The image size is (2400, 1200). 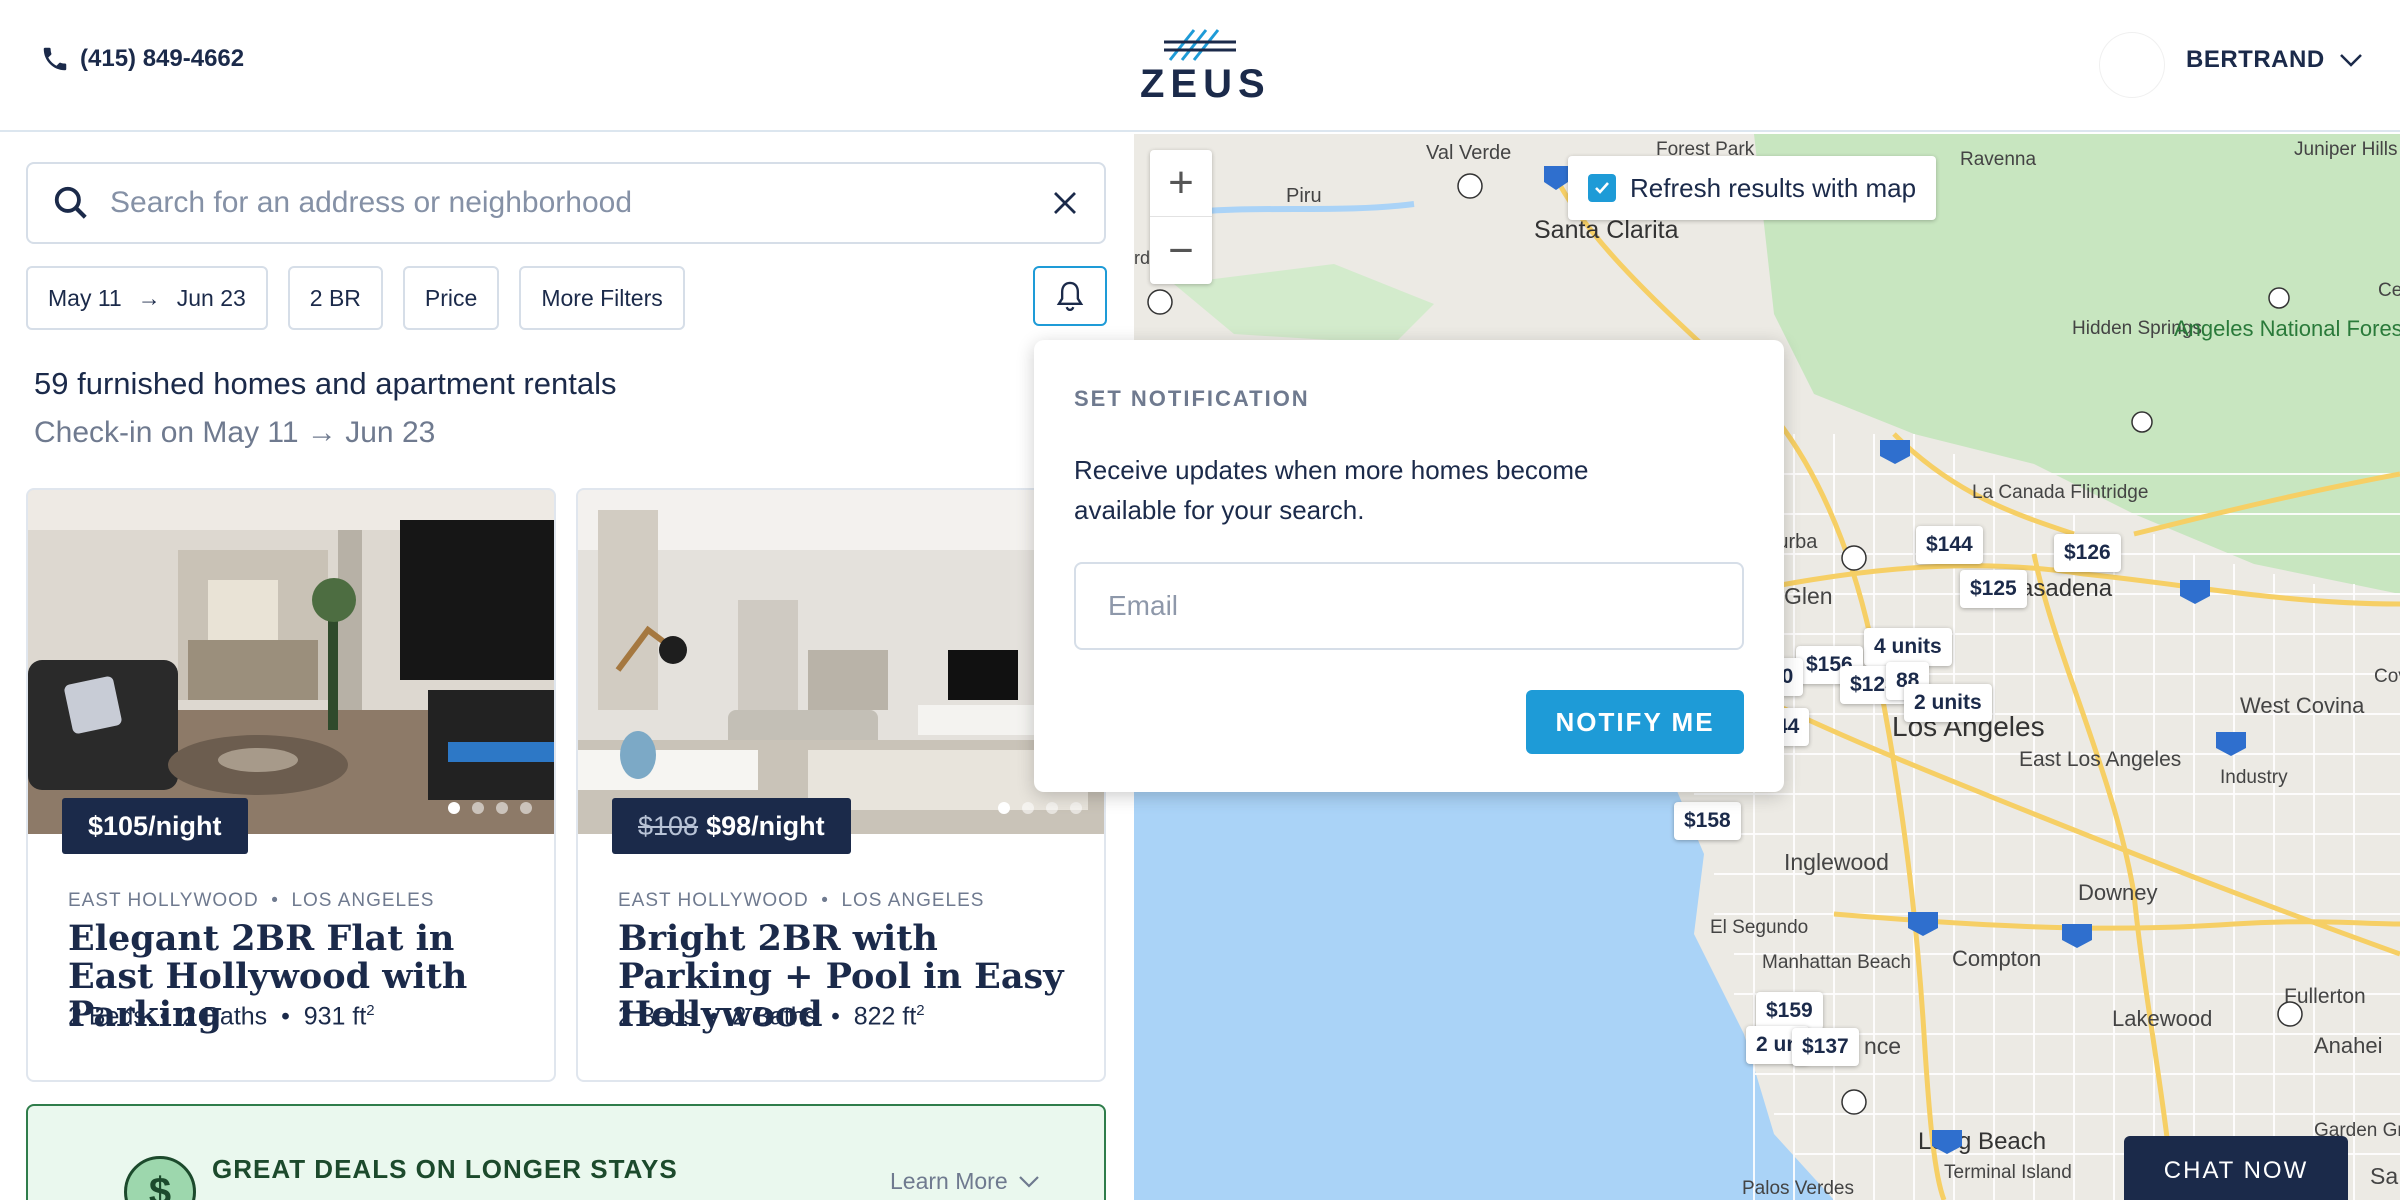 What do you see at coordinates (1996, 958) in the screenshot?
I see `map-label: Compton` at bounding box center [1996, 958].